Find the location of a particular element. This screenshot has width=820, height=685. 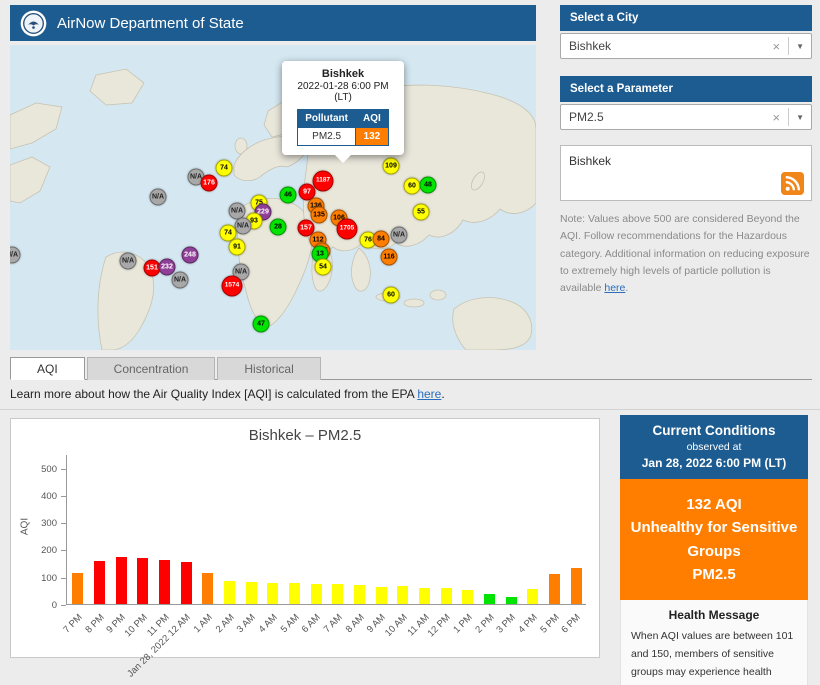

learn-more-link: here is located at coordinates (429, 394).